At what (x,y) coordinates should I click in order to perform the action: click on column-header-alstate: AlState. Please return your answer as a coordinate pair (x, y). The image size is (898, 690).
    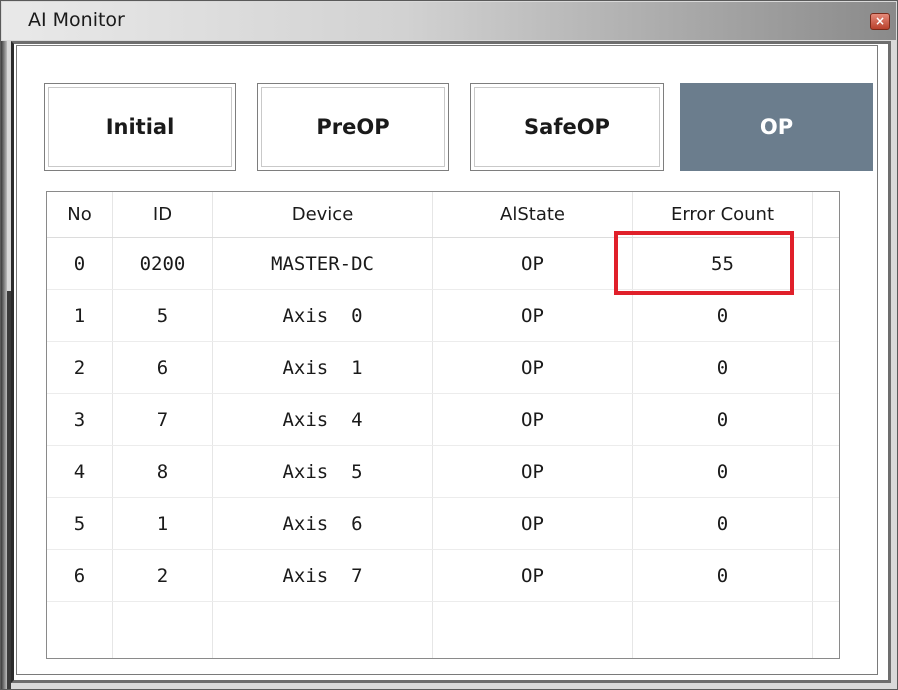
    Looking at the image, I should click on (533, 214).